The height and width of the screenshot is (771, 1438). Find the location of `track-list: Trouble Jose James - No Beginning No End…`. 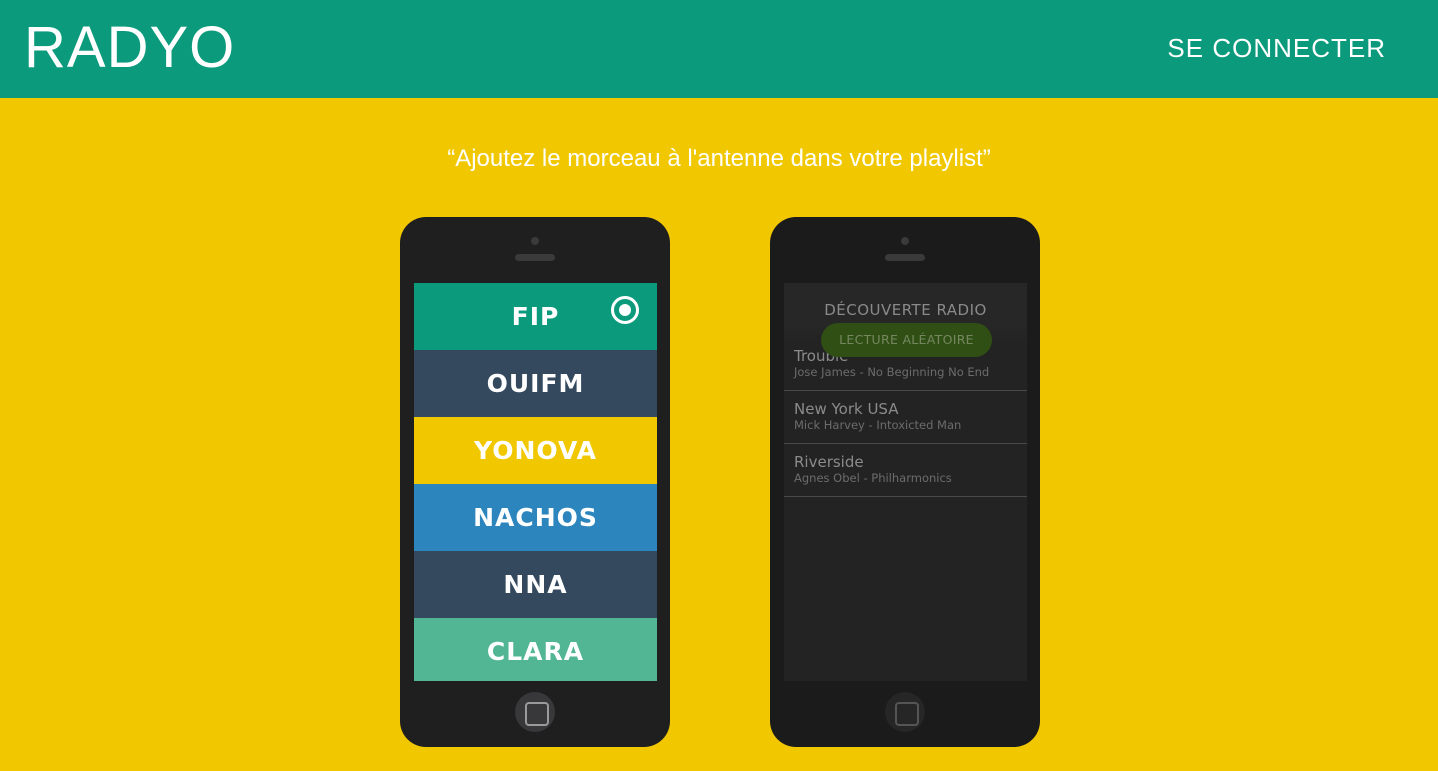

track-list: Trouble Jose James - No Beginning No End… is located at coordinates (905, 418).